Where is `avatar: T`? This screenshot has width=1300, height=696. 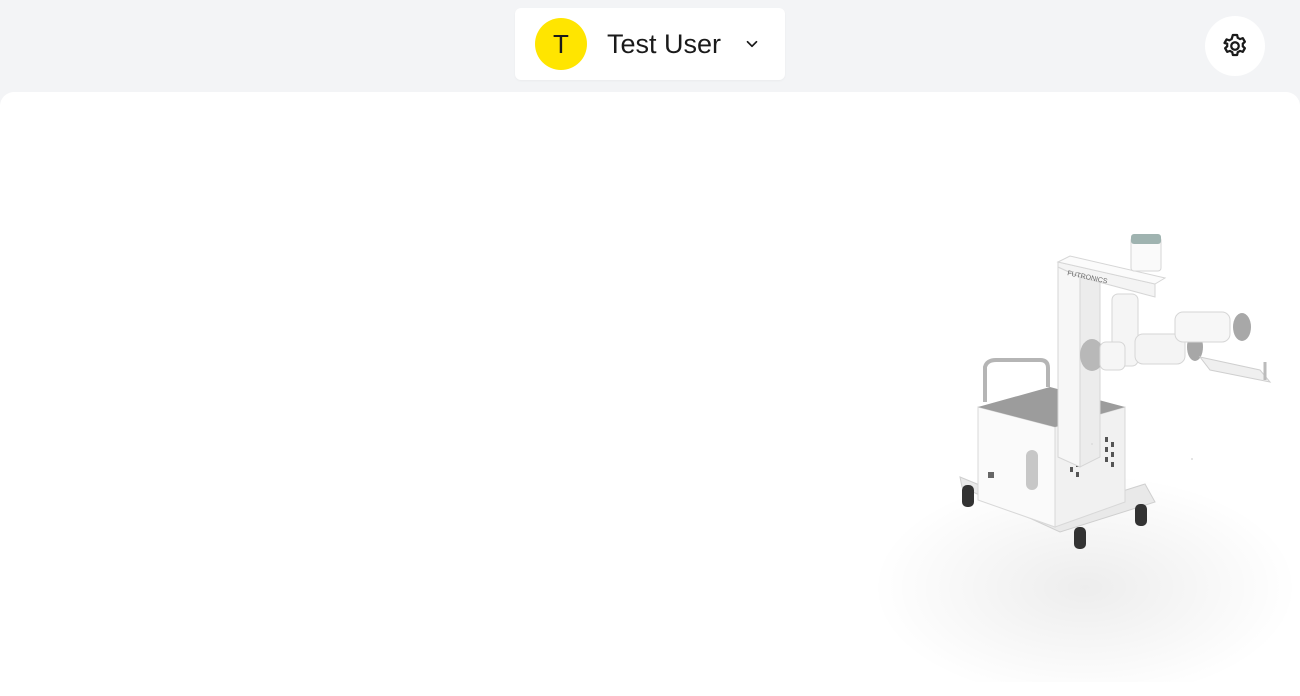
avatar: T is located at coordinates (561, 44).